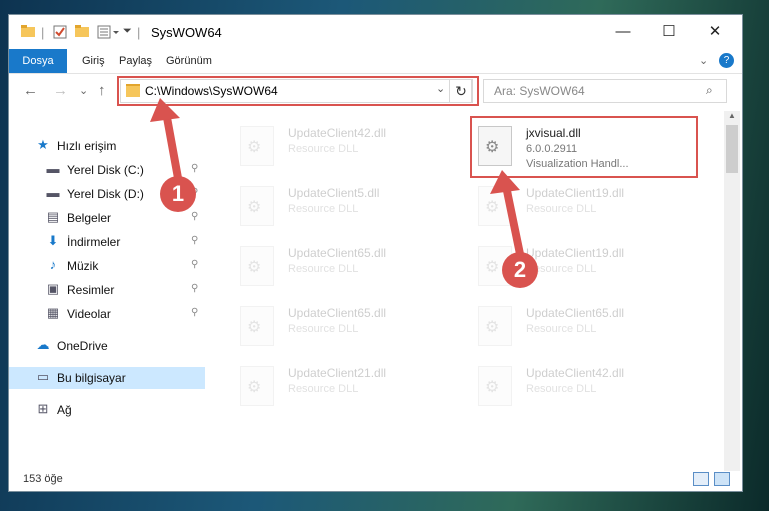 The image size is (769, 511). What do you see at coordinates (60, 33) in the screenshot?
I see `properties-icon` at bounding box center [60, 33].